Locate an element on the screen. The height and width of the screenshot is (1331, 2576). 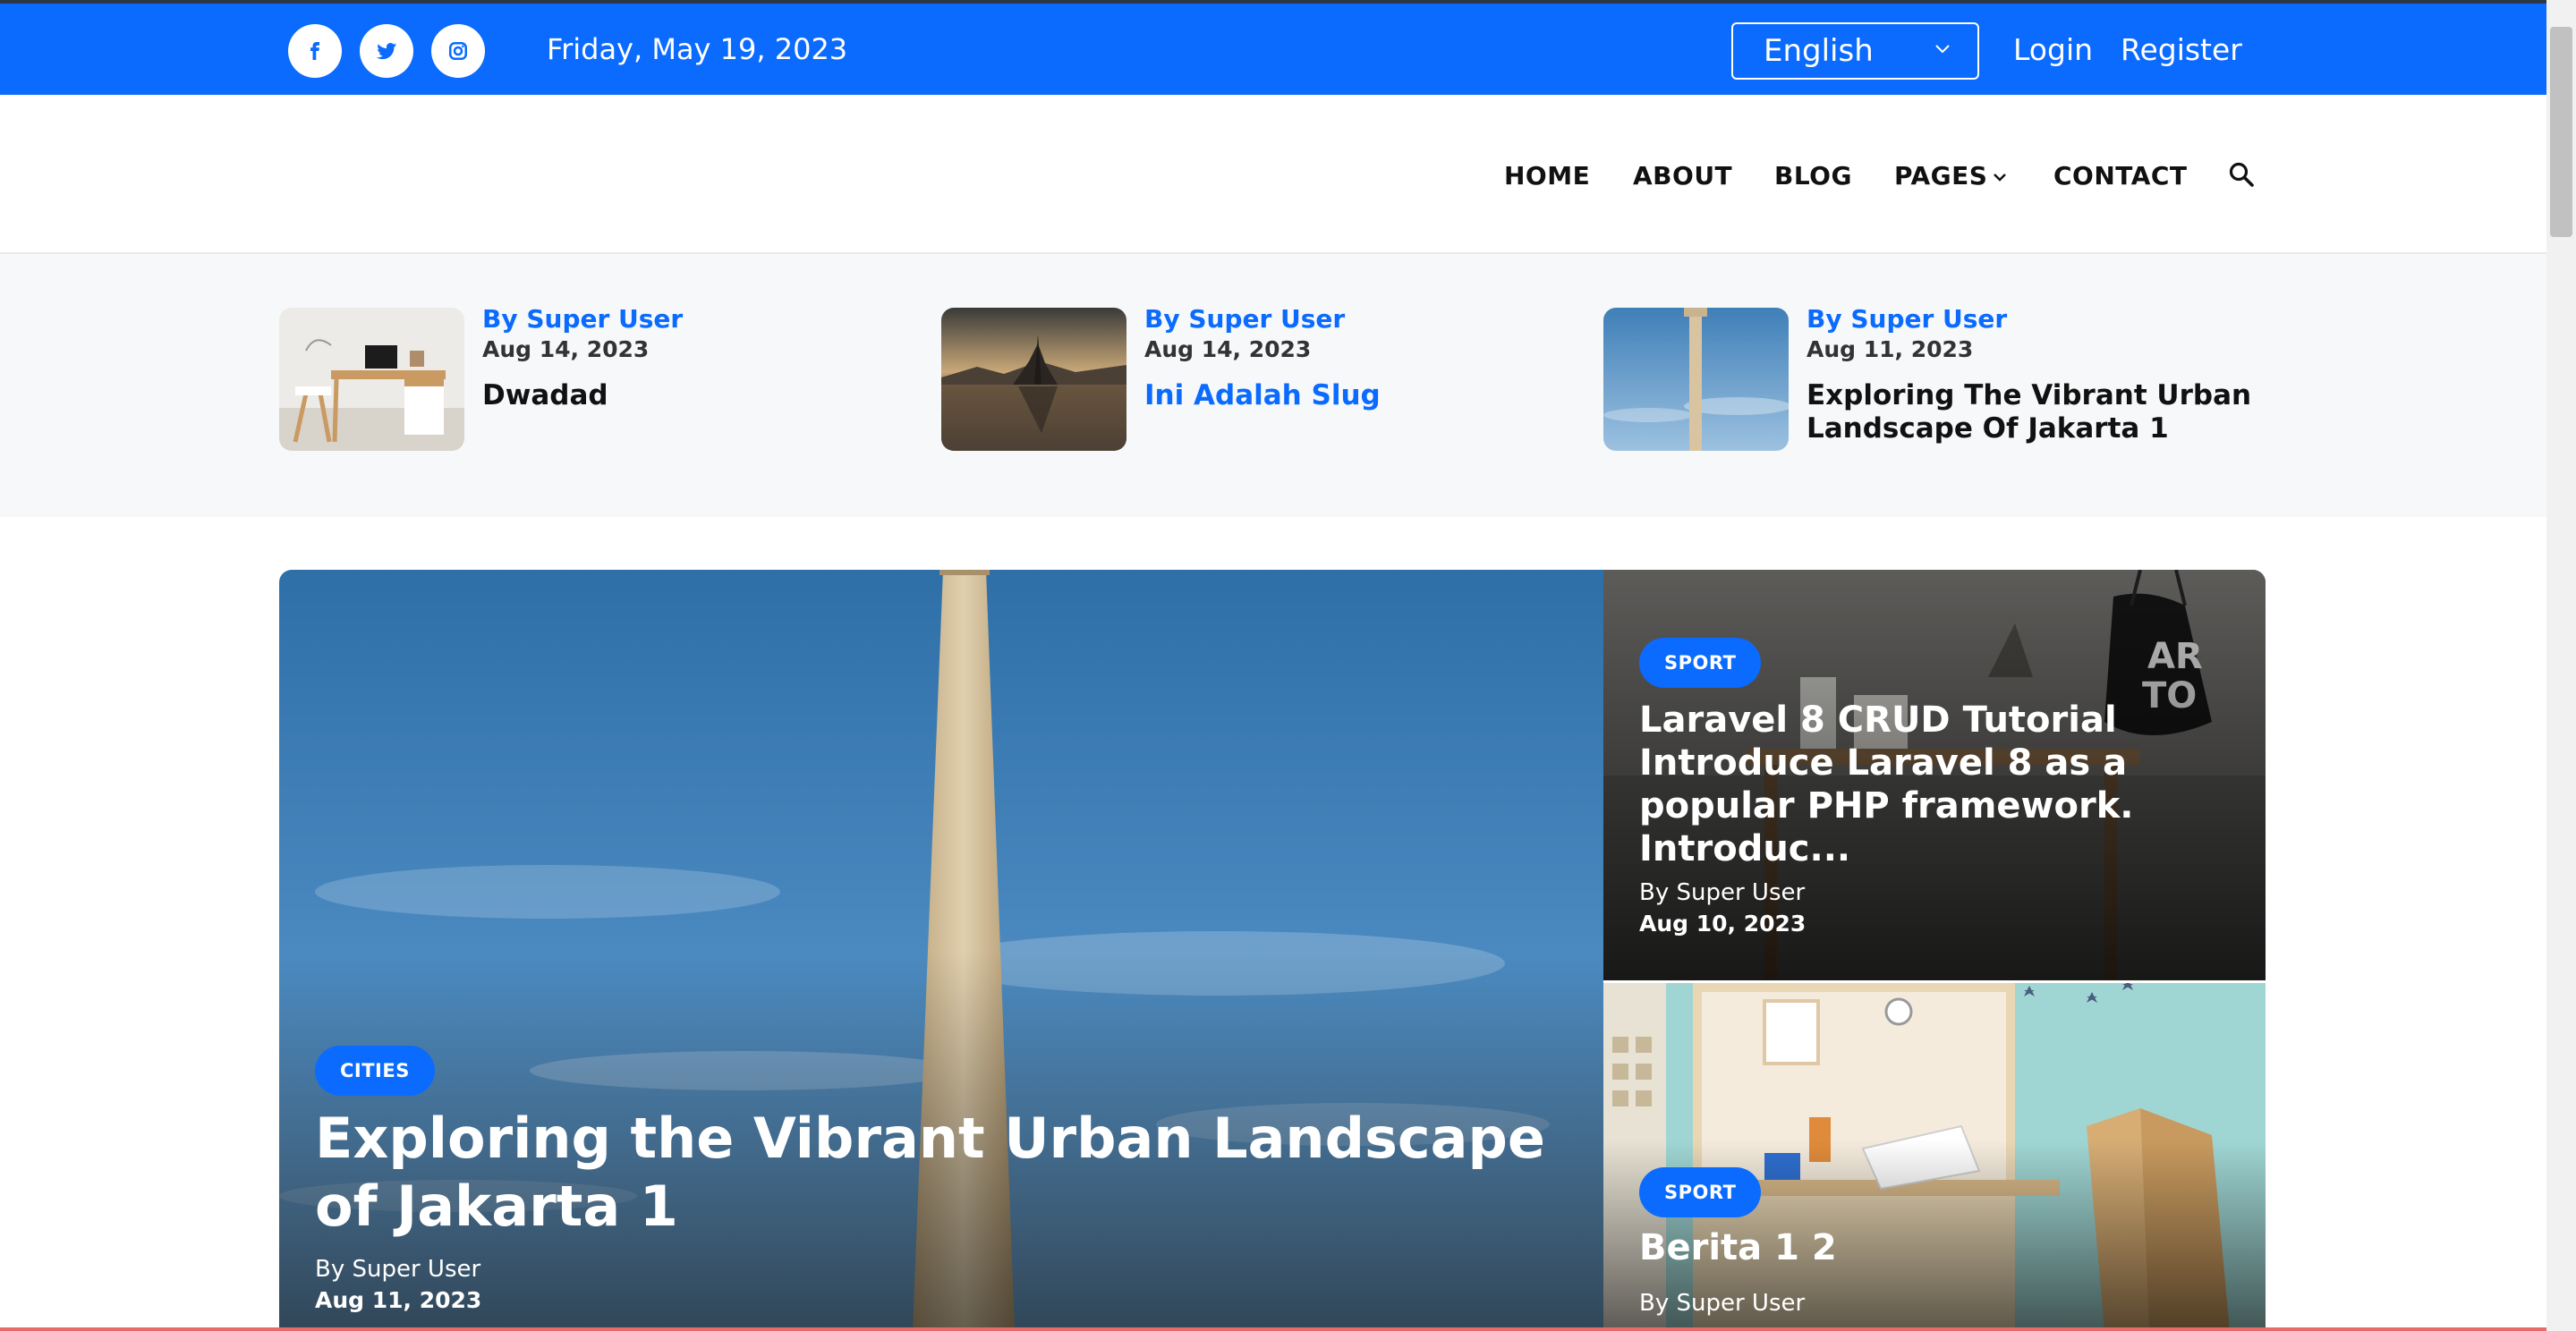
nav-about: ABOUT is located at coordinates (1682, 176).